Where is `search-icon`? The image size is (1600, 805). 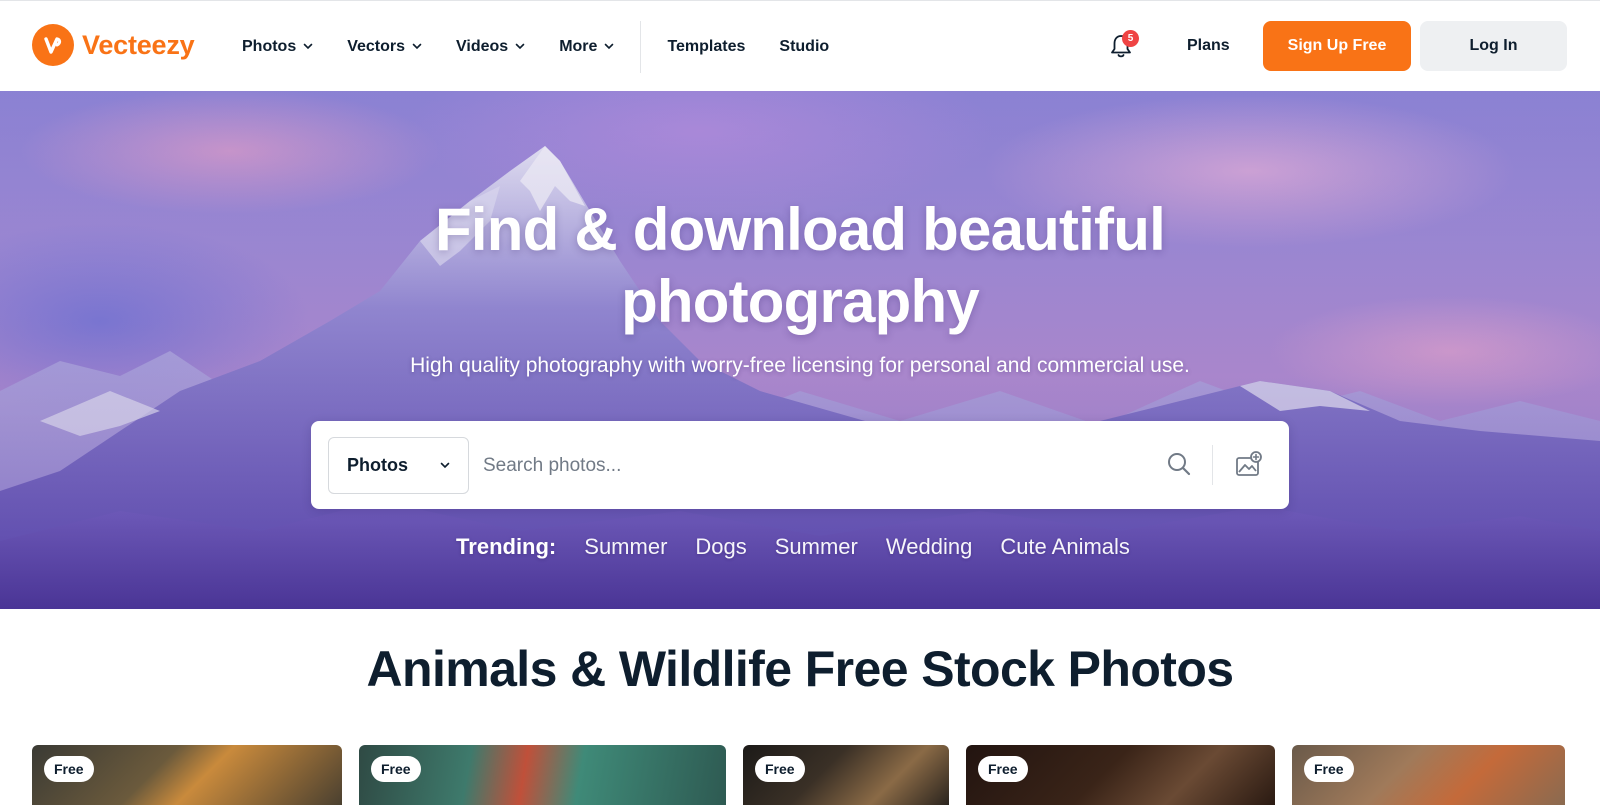
search-icon is located at coordinates (1179, 466).